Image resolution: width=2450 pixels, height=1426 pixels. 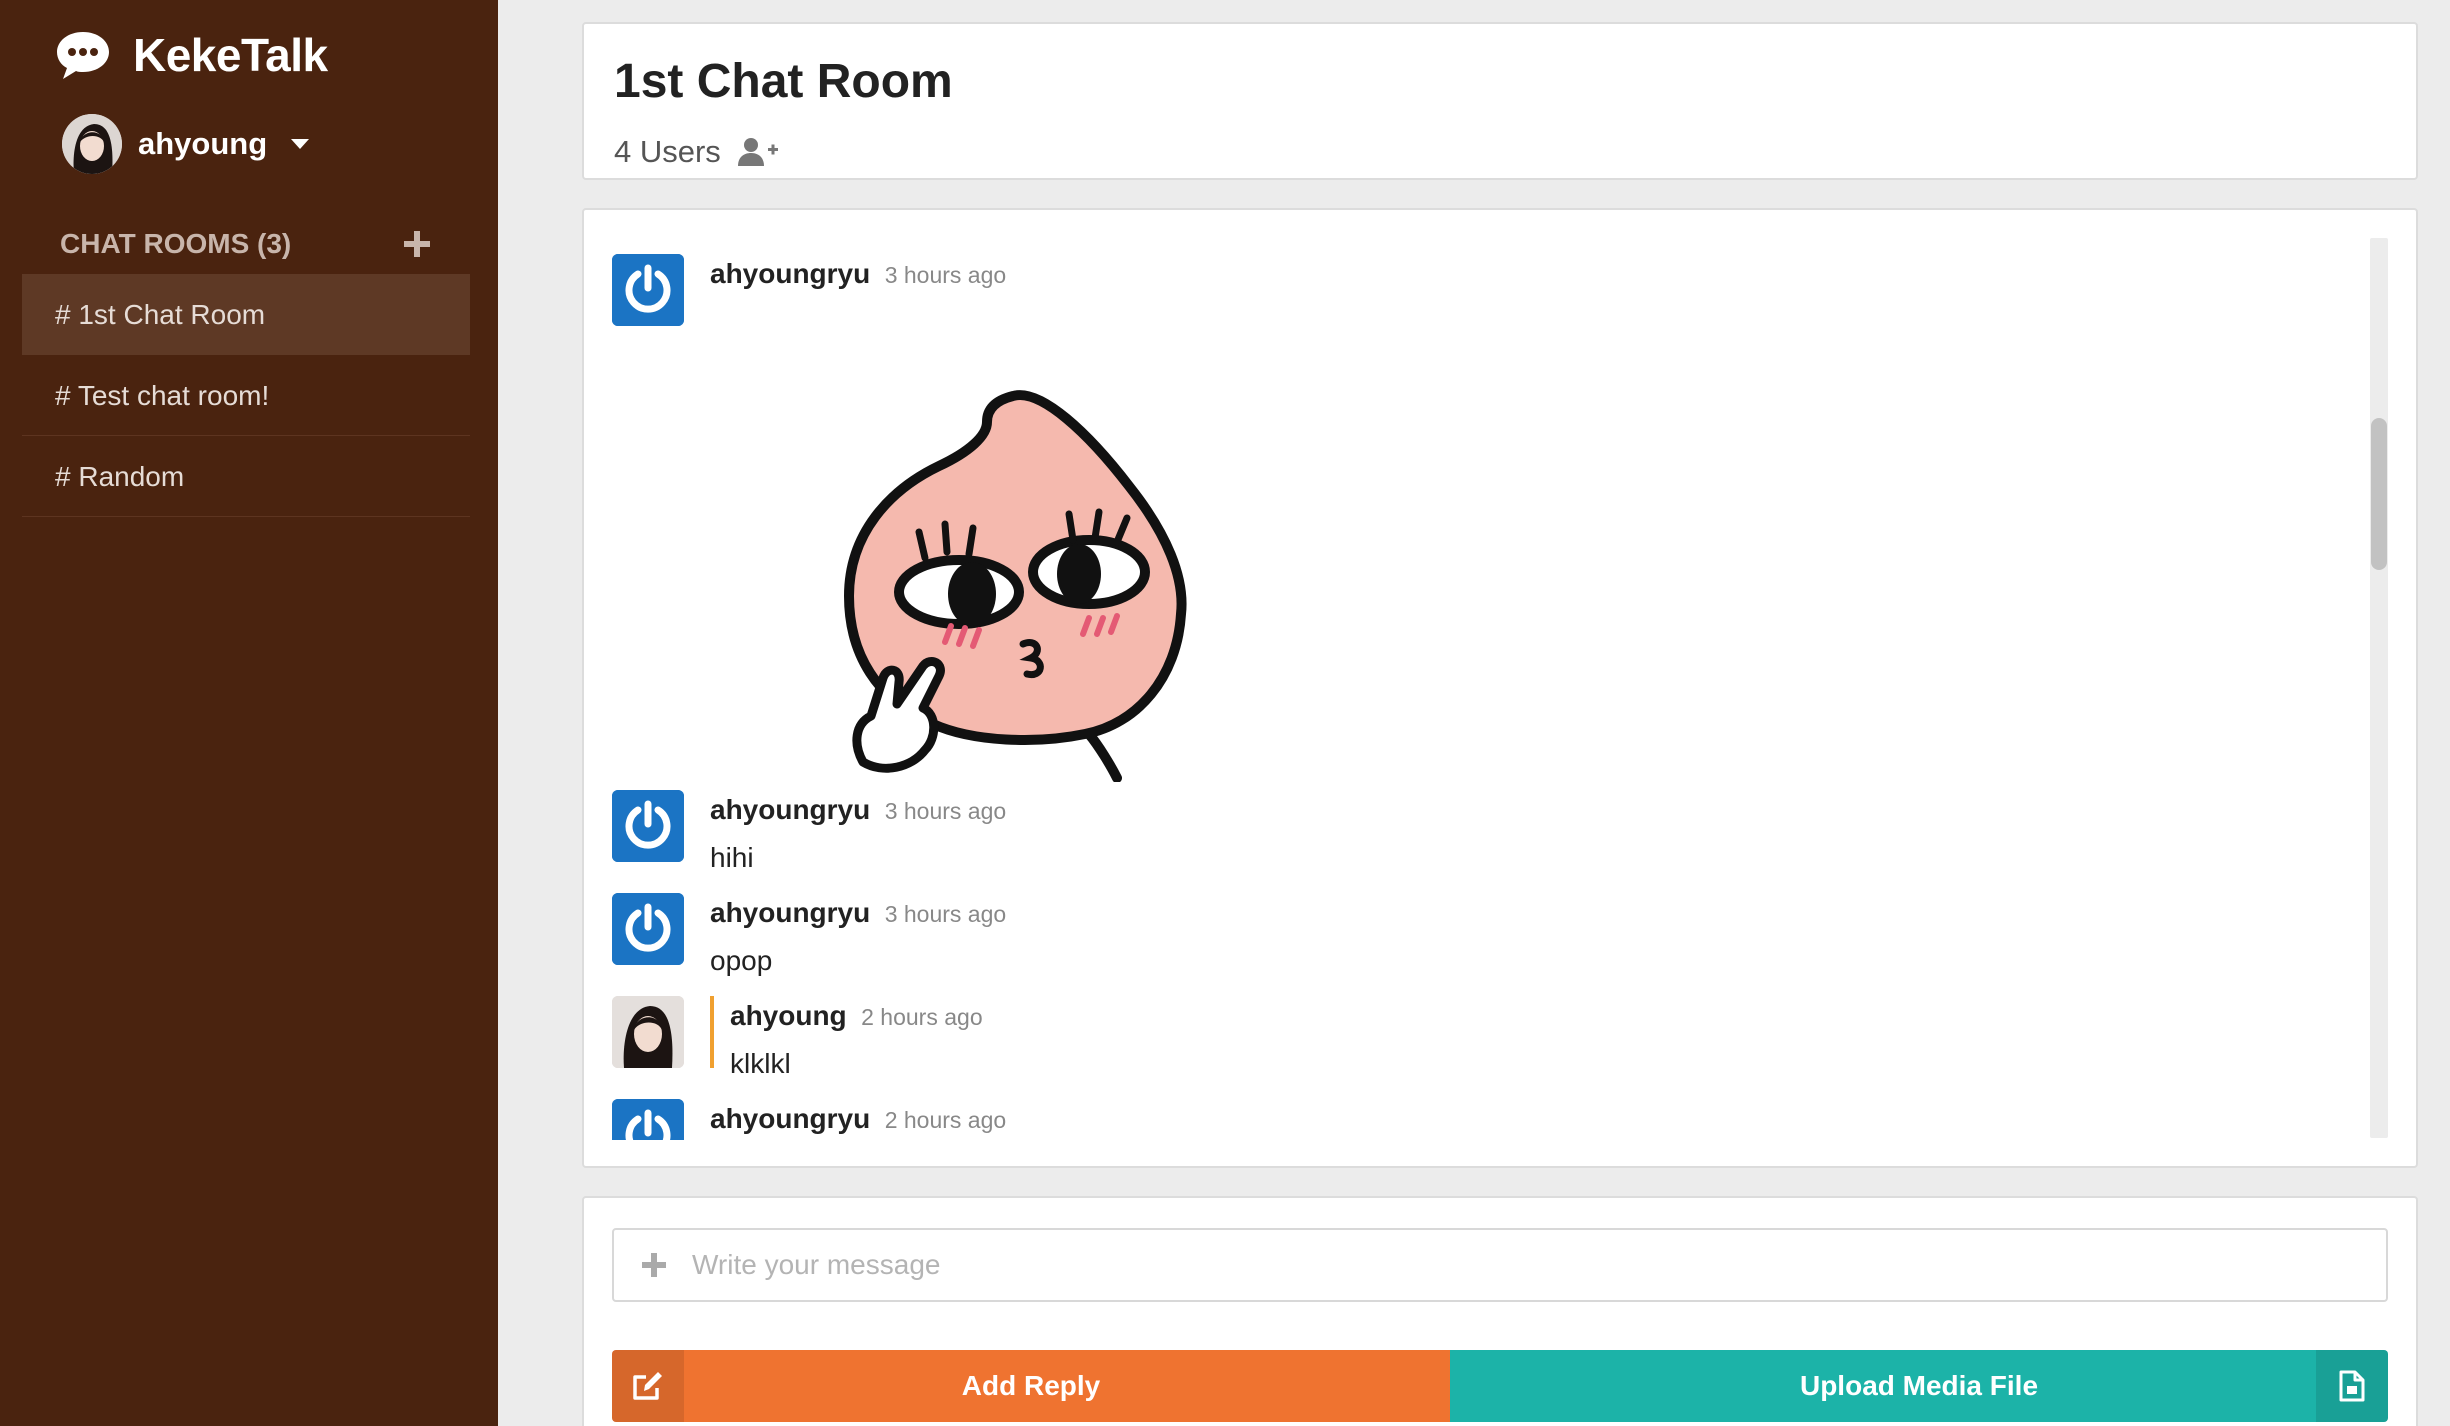 I want to click on sidebar-item-test-chat-room: # Test chat room!, so click(x=246, y=395).